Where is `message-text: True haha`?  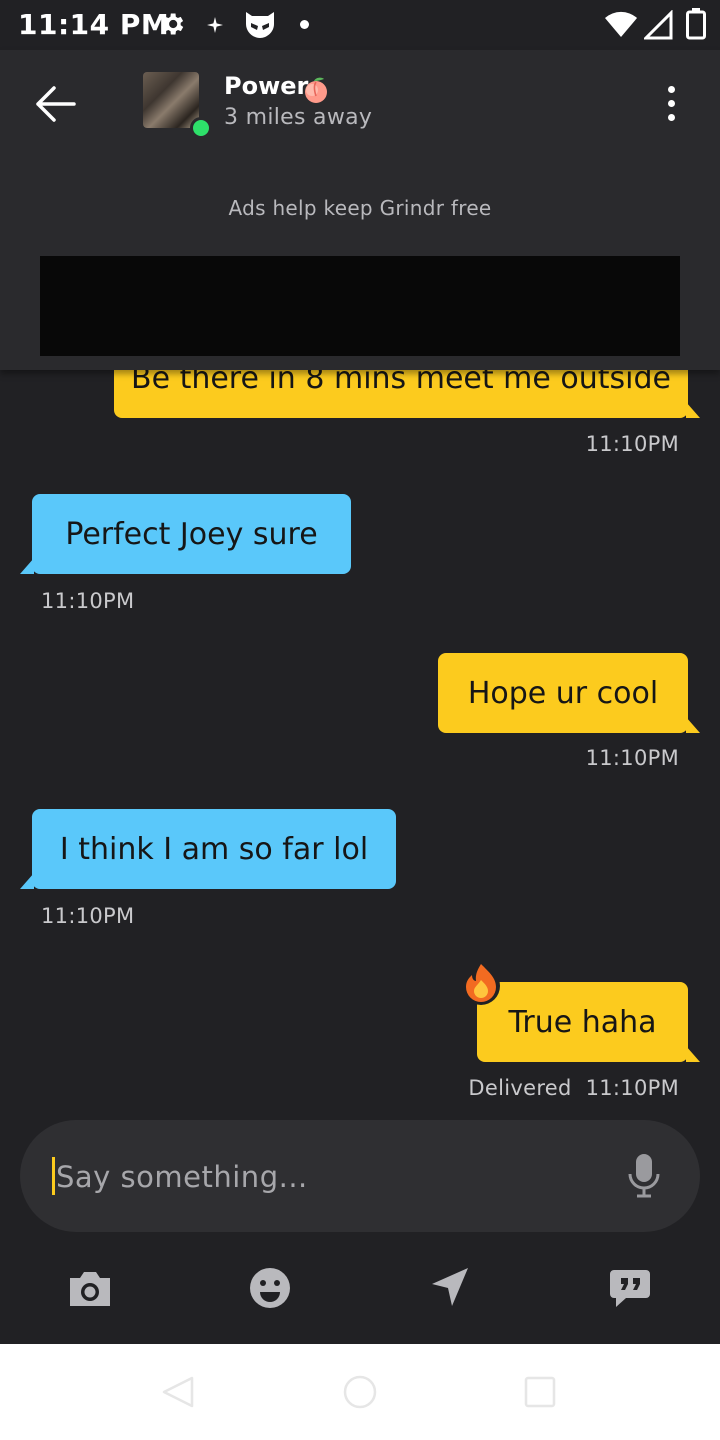
message-text: True haha is located at coordinates (582, 1022).